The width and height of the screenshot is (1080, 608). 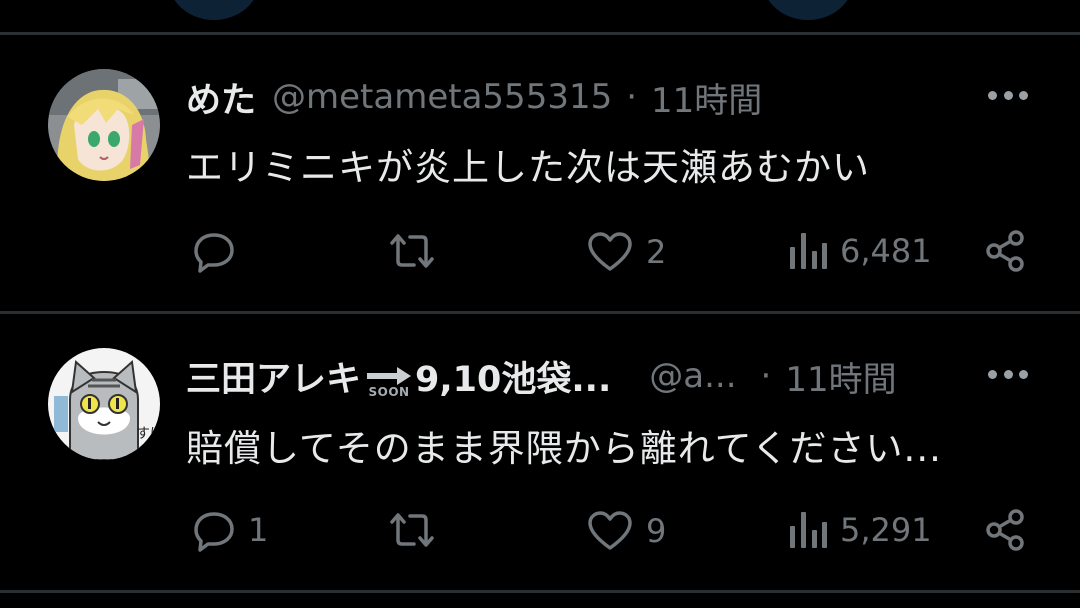 I want to click on previous-tweet-action-circle-right, so click(x=808, y=10).